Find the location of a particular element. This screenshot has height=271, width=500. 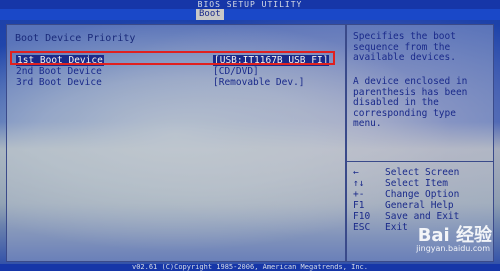

key-name: ↑↓ is located at coordinates (359, 183).